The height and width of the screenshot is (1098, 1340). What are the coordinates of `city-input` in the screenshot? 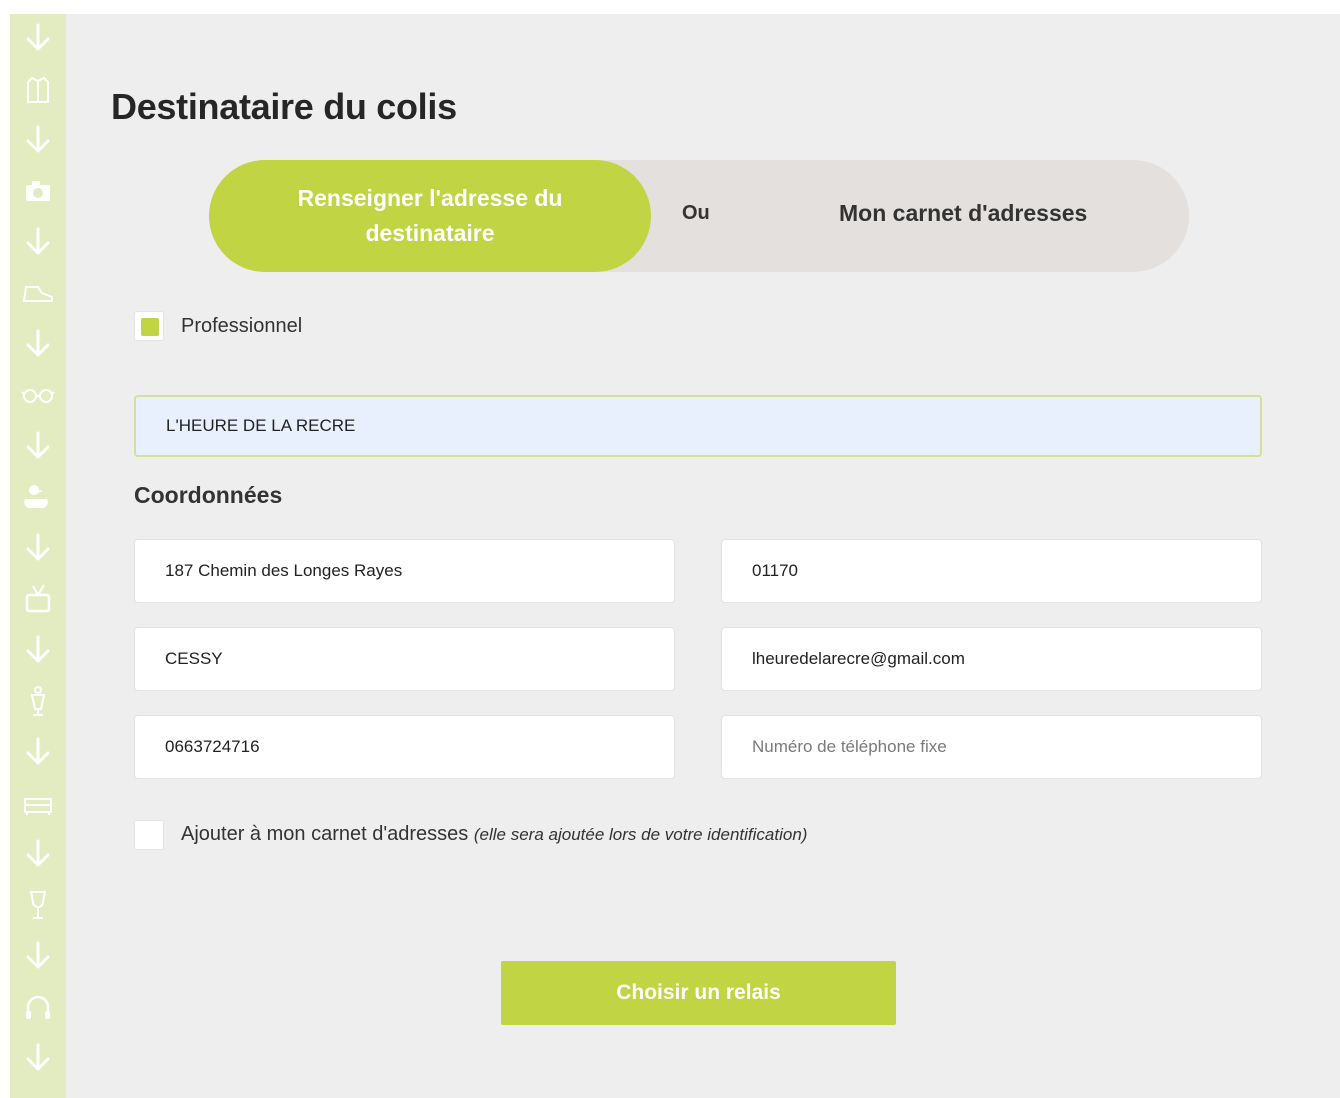 It's located at (404, 659).